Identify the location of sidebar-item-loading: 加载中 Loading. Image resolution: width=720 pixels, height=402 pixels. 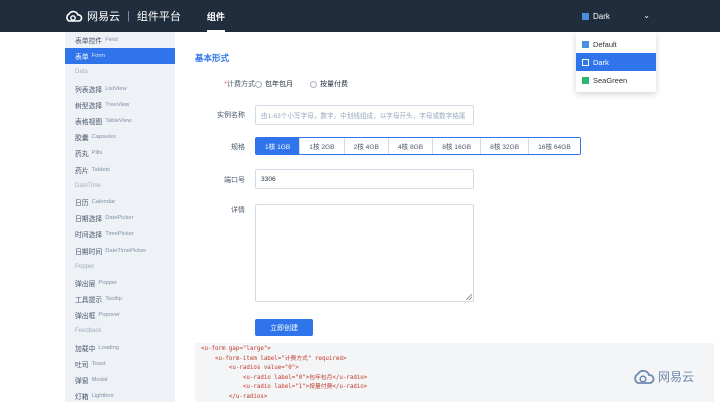
(120, 348).